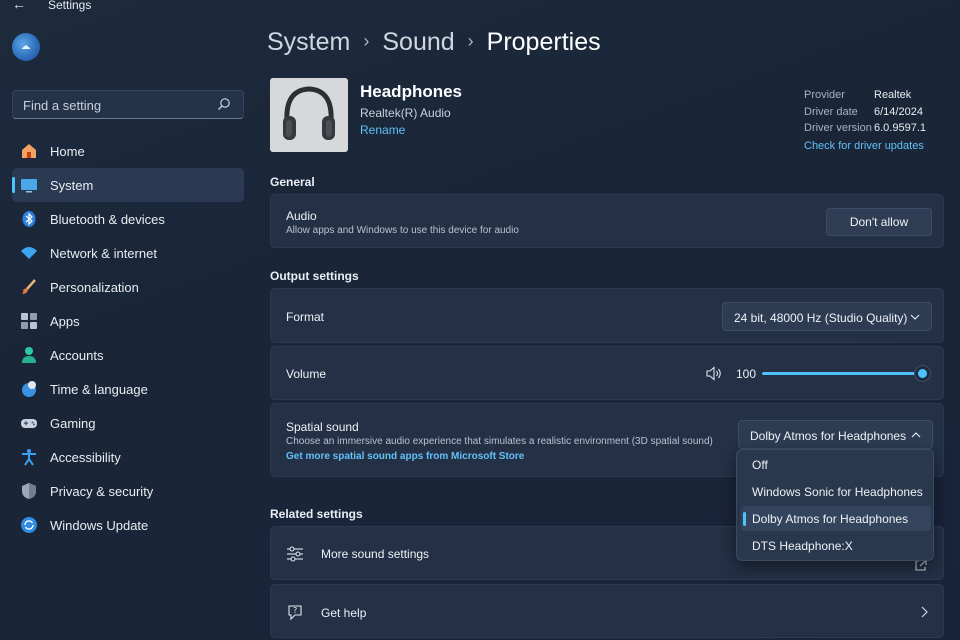 This screenshot has height=640, width=960. What do you see at coordinates (375, 554) in the screenshot?
I see `more-sound-settings-label: More sound settings` at bounding box center [375, 554].